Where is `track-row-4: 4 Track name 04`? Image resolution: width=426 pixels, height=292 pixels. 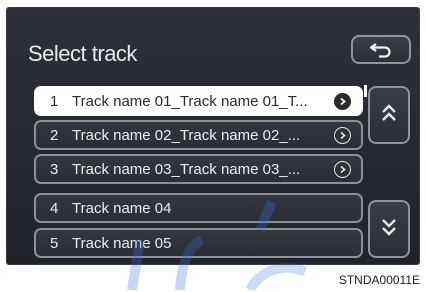
track-row-4: 4 Track name 04 is located at coordinates (198, 208).